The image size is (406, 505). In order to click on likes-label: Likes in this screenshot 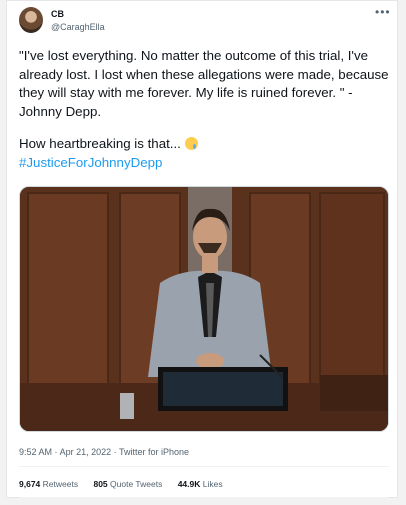, I will do `click(212, 484)`.